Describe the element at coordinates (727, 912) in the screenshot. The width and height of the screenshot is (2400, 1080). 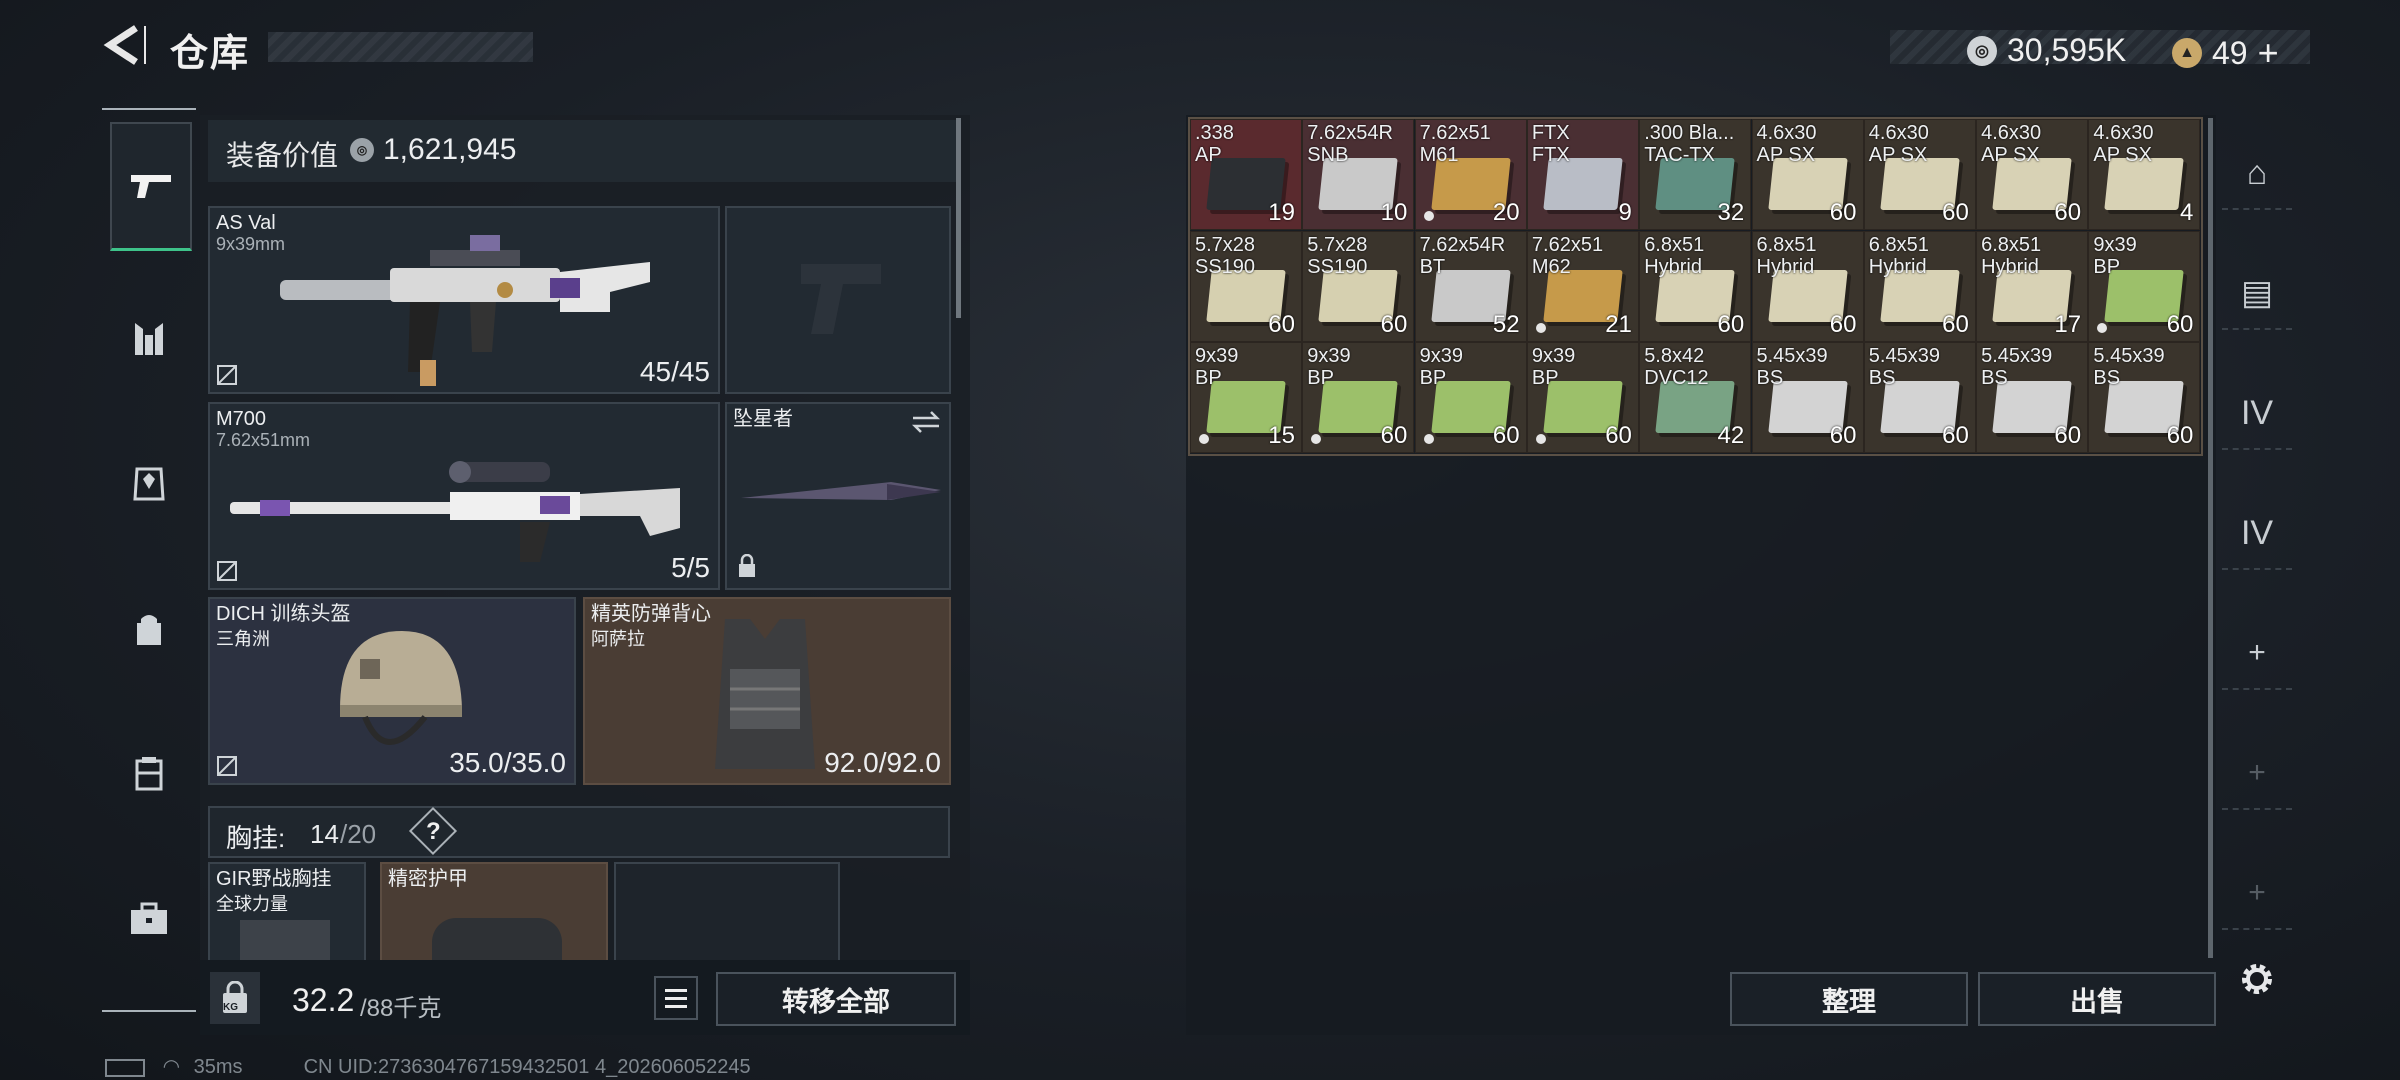
I see `empty-container-slot` at that location.